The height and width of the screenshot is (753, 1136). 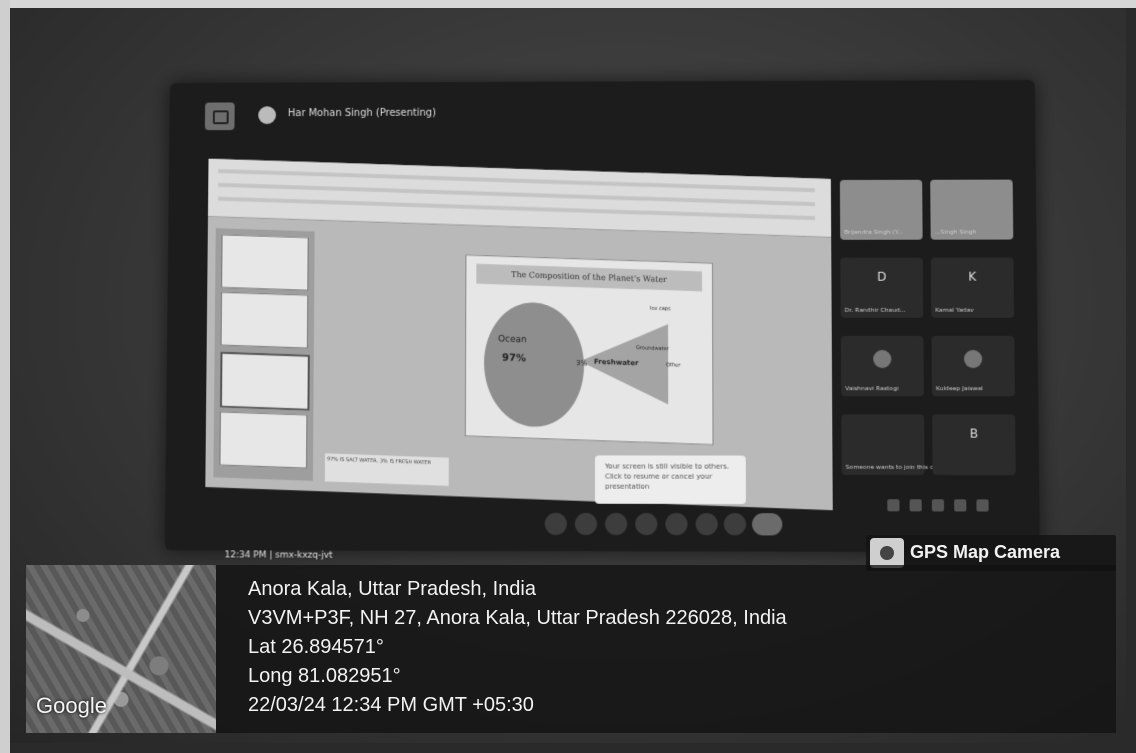 I want to click on more-options-icon, so click(x=735, y=524).